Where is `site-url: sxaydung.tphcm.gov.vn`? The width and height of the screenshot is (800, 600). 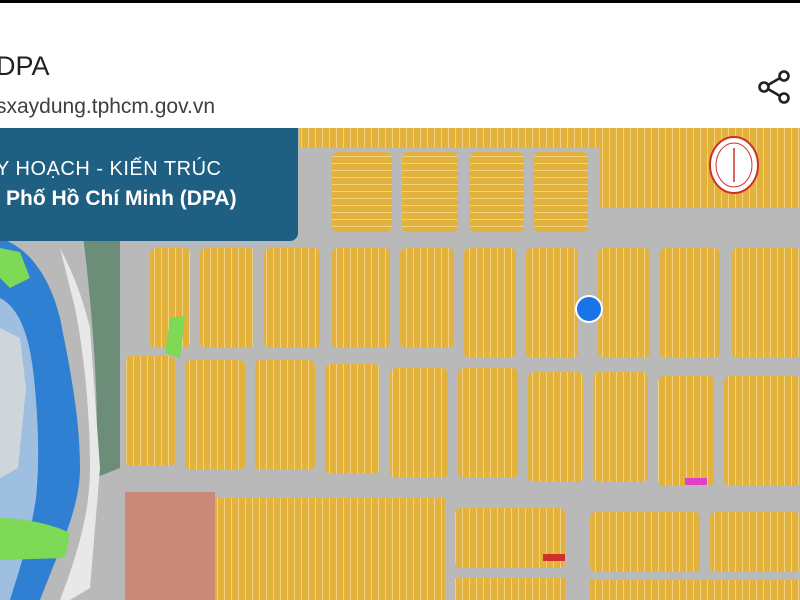 site-url: sxaydung.tphcm.gov.vn is located at coordinates (107, 107).